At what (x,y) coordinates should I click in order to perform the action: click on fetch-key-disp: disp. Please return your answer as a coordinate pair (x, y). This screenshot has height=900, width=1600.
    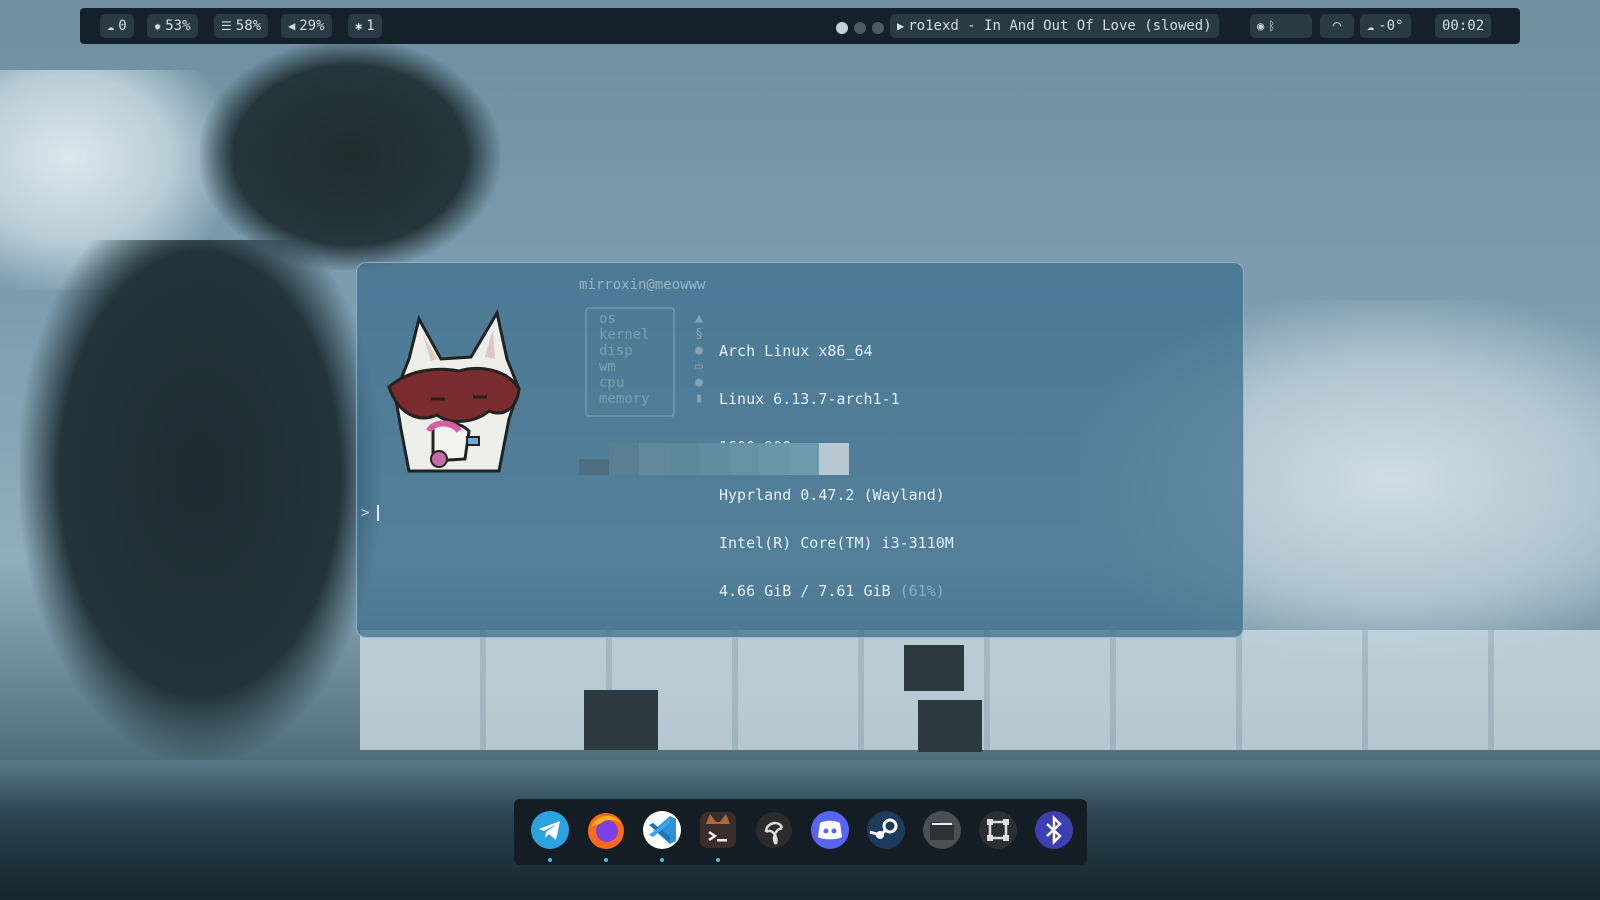
    Looking at the image, I should click on (616, 351).